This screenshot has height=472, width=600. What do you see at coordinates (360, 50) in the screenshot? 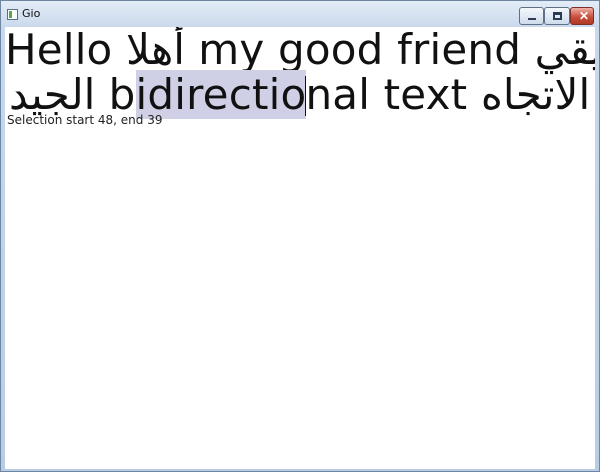
I see `text-my-good-friend: my good friend` at bounding box center [360, 50].